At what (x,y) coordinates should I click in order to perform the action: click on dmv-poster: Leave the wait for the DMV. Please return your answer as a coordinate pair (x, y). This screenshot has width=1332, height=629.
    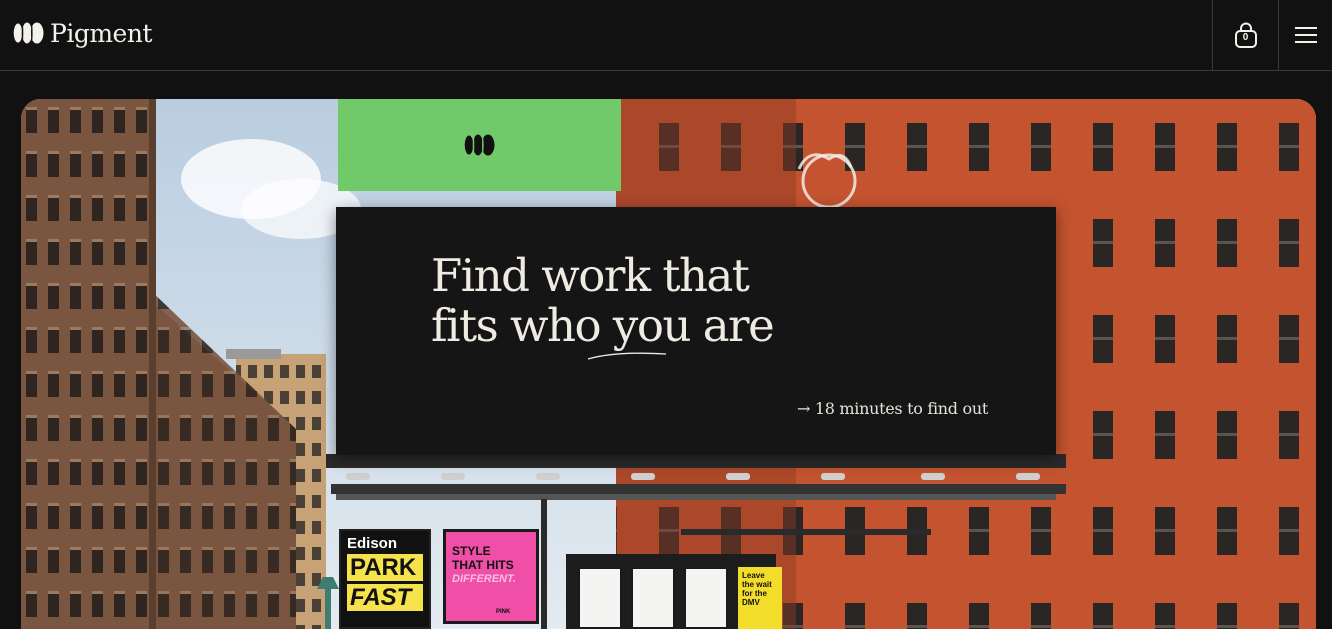
    Looking at the image, I should click on (760, 598).